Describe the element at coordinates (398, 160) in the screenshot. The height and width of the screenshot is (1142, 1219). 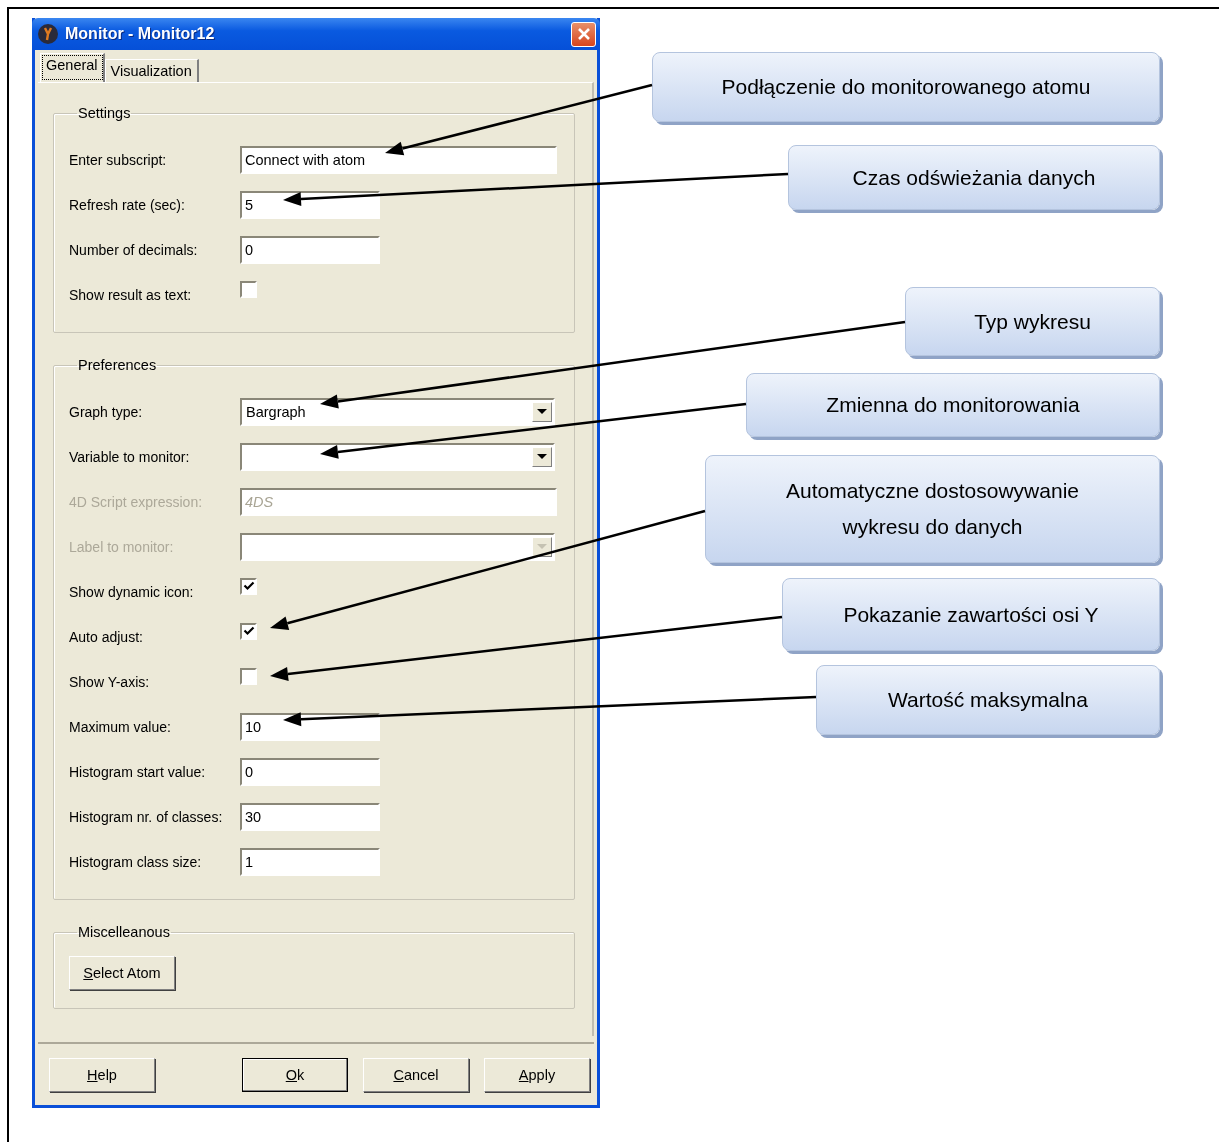
I see `text-field: Connect with atom` at that location.